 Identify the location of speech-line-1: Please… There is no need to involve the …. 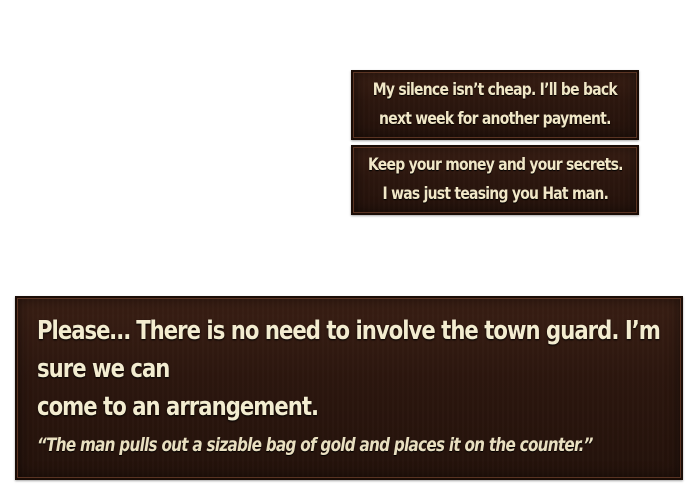
(349, 350).